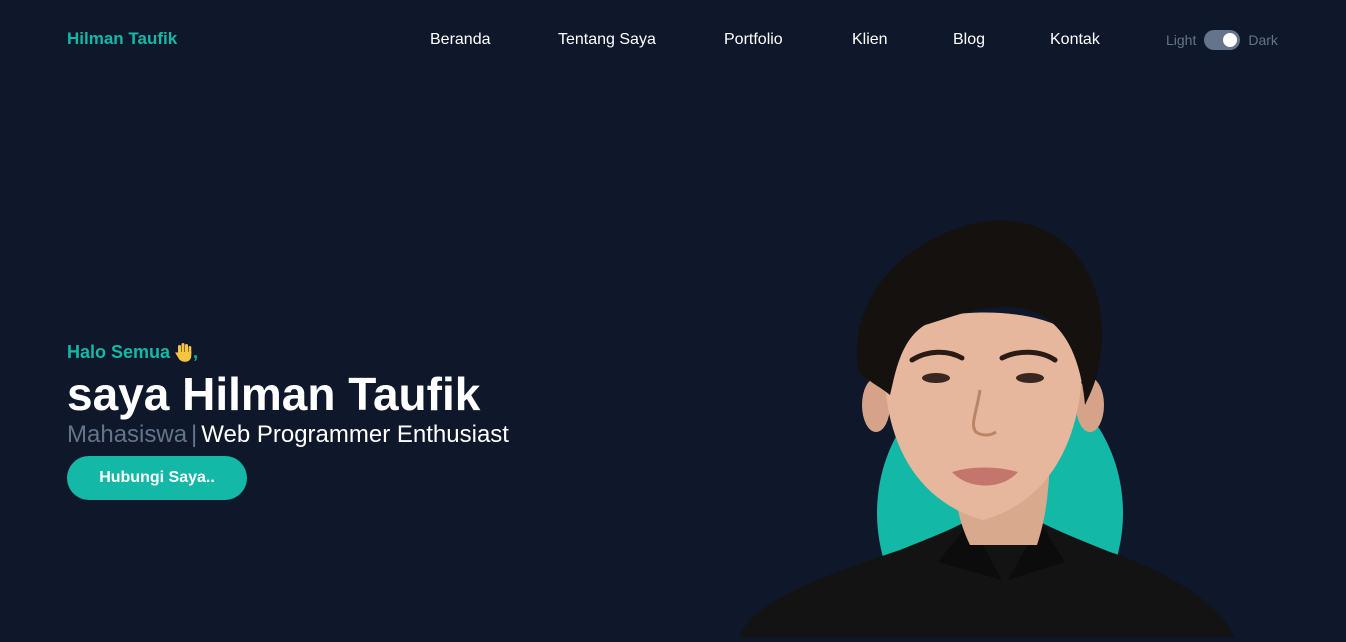 Image resolution: width=1346 pixels, height=642 pixels. I want to click on dark-mode-toggle, so click(1222, 40).